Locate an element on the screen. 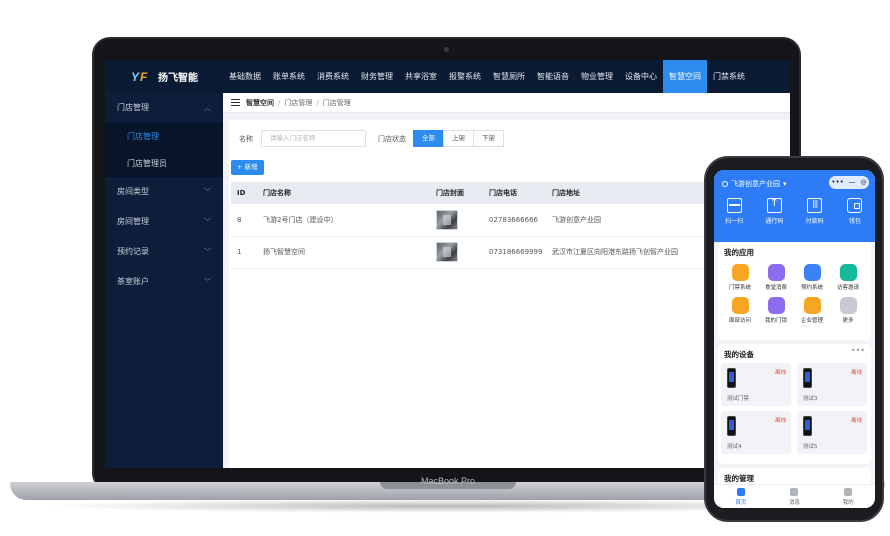 This screenshot has width=890, height=536. sidebar-subitem: 门店管理 is located at coordinates (164, 136).